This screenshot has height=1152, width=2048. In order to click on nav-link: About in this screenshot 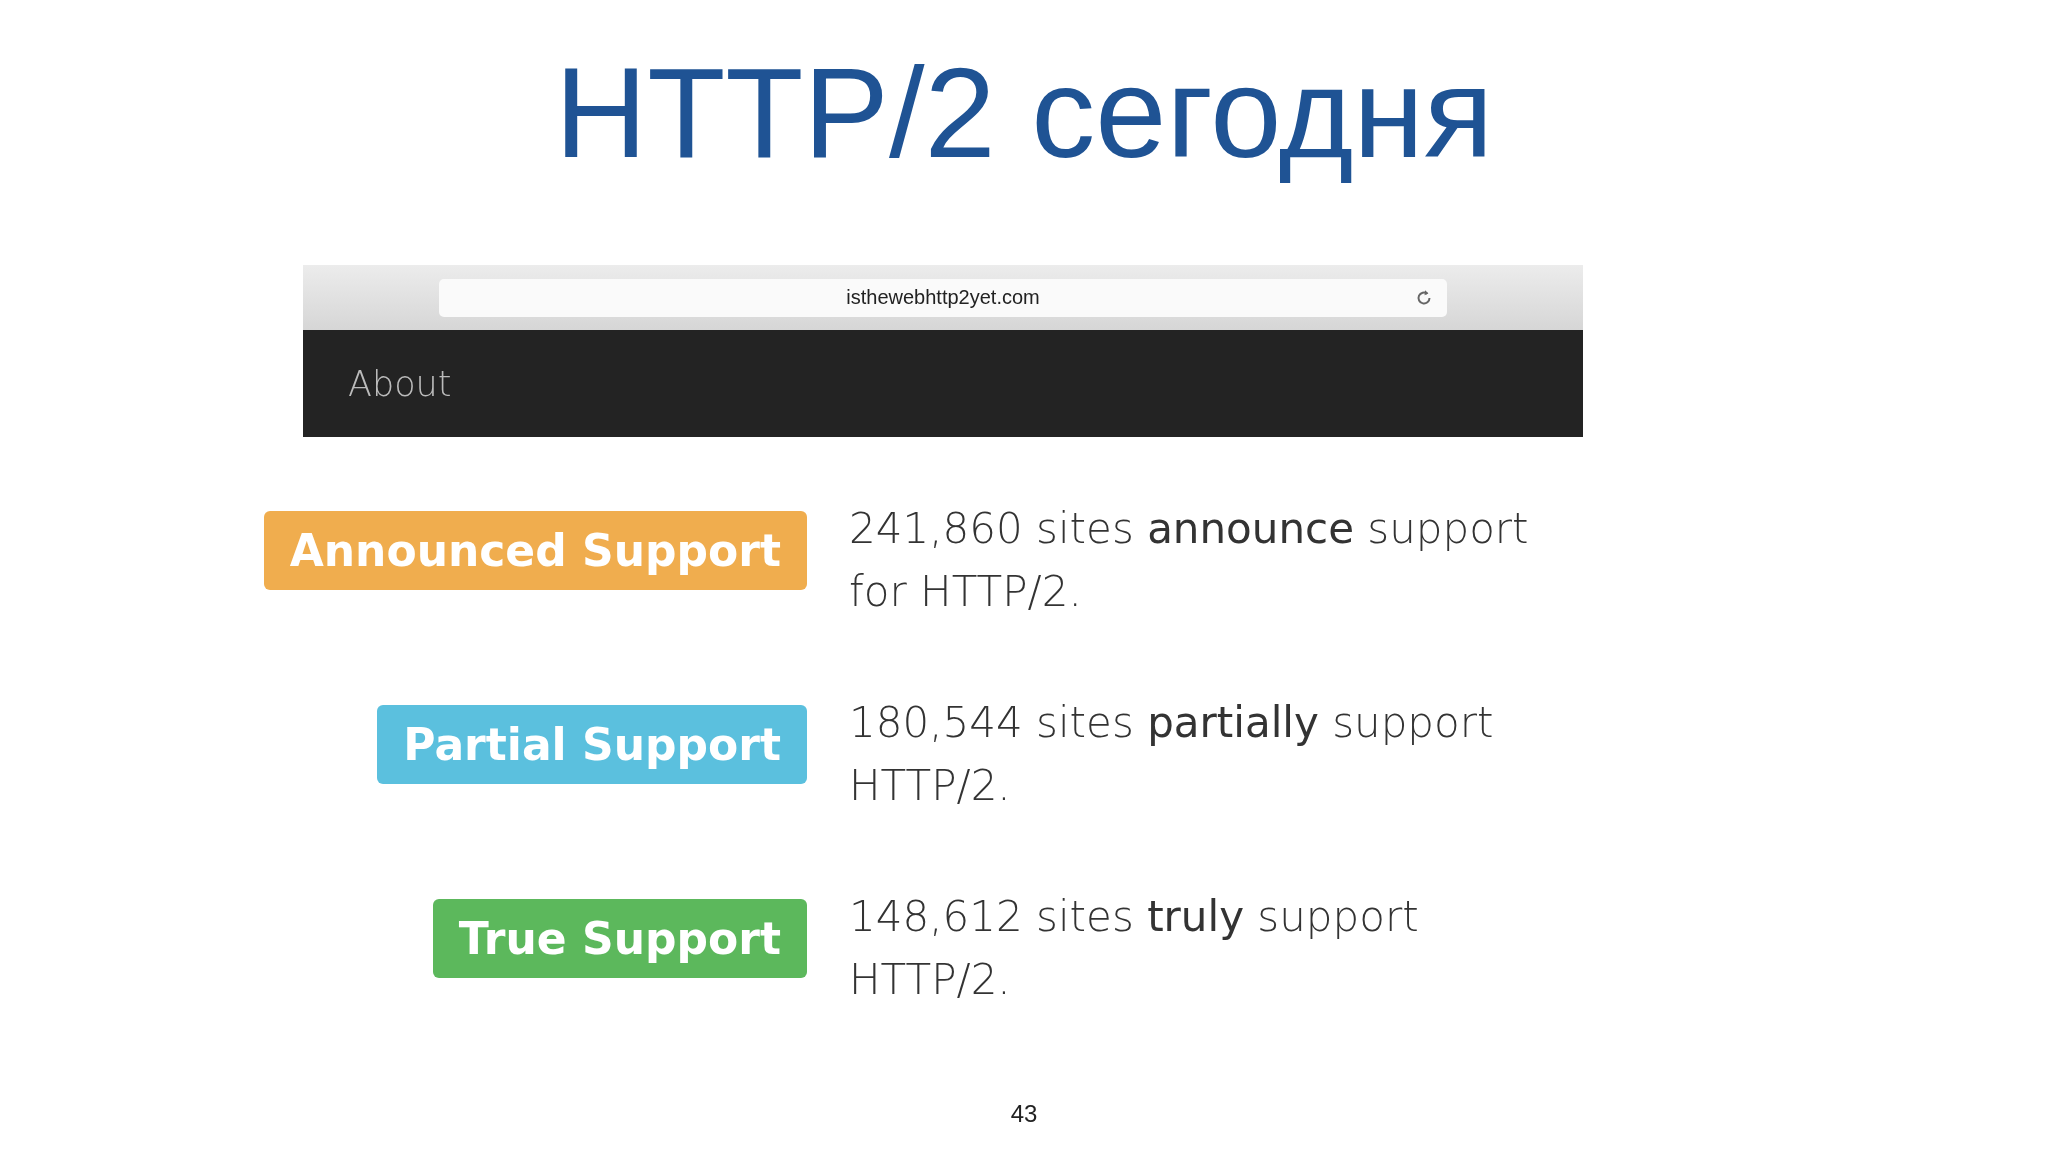, I will do `click(400, 383)`.